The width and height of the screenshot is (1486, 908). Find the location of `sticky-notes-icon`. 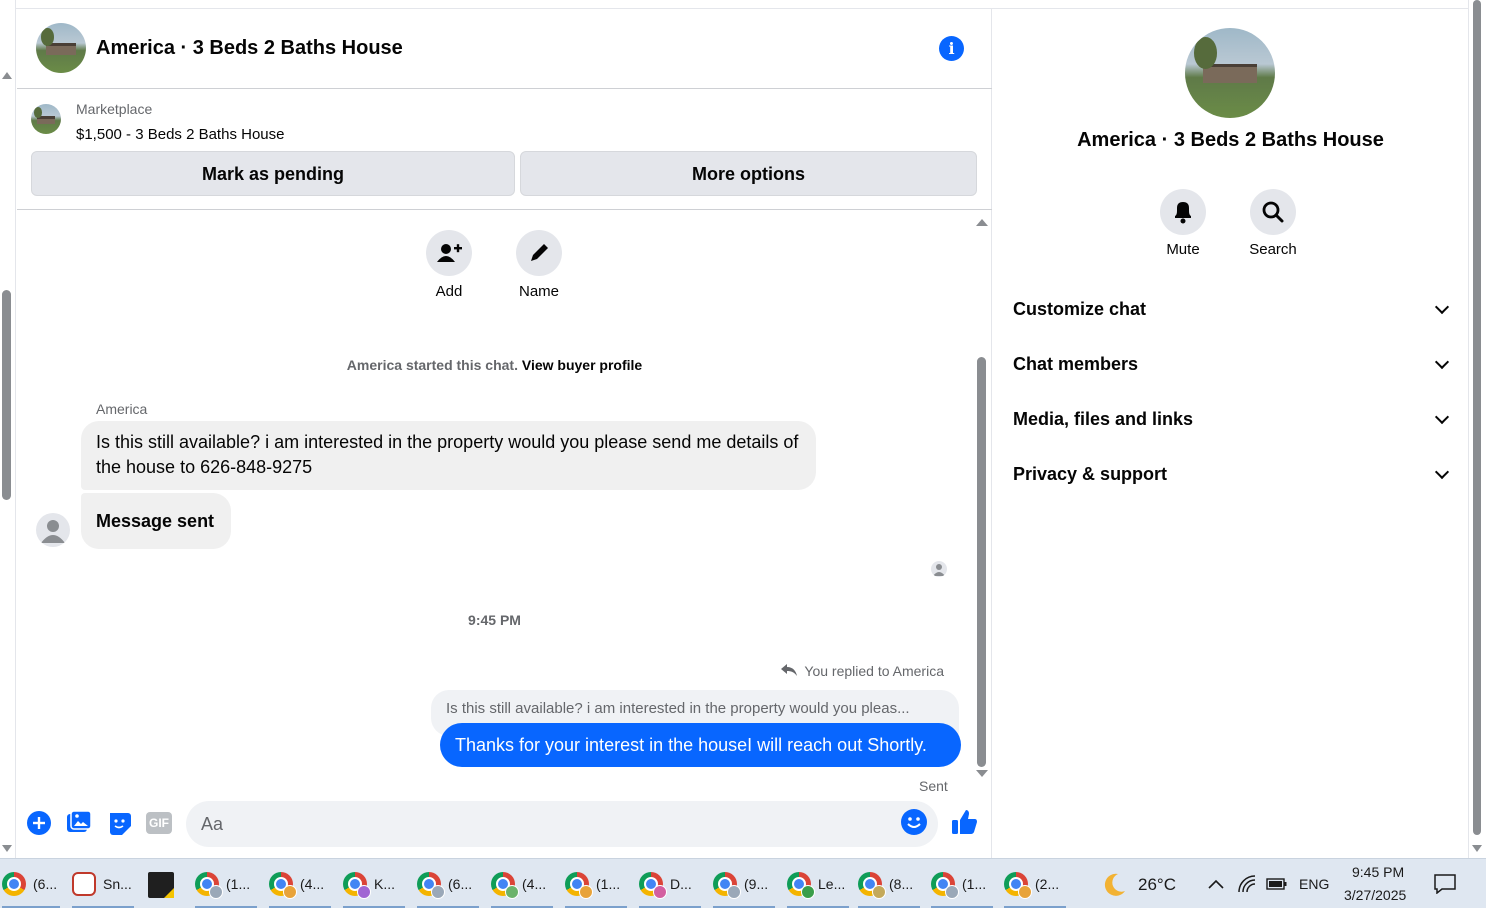

sticky-notes-icon is located at coordinates (161, 885).